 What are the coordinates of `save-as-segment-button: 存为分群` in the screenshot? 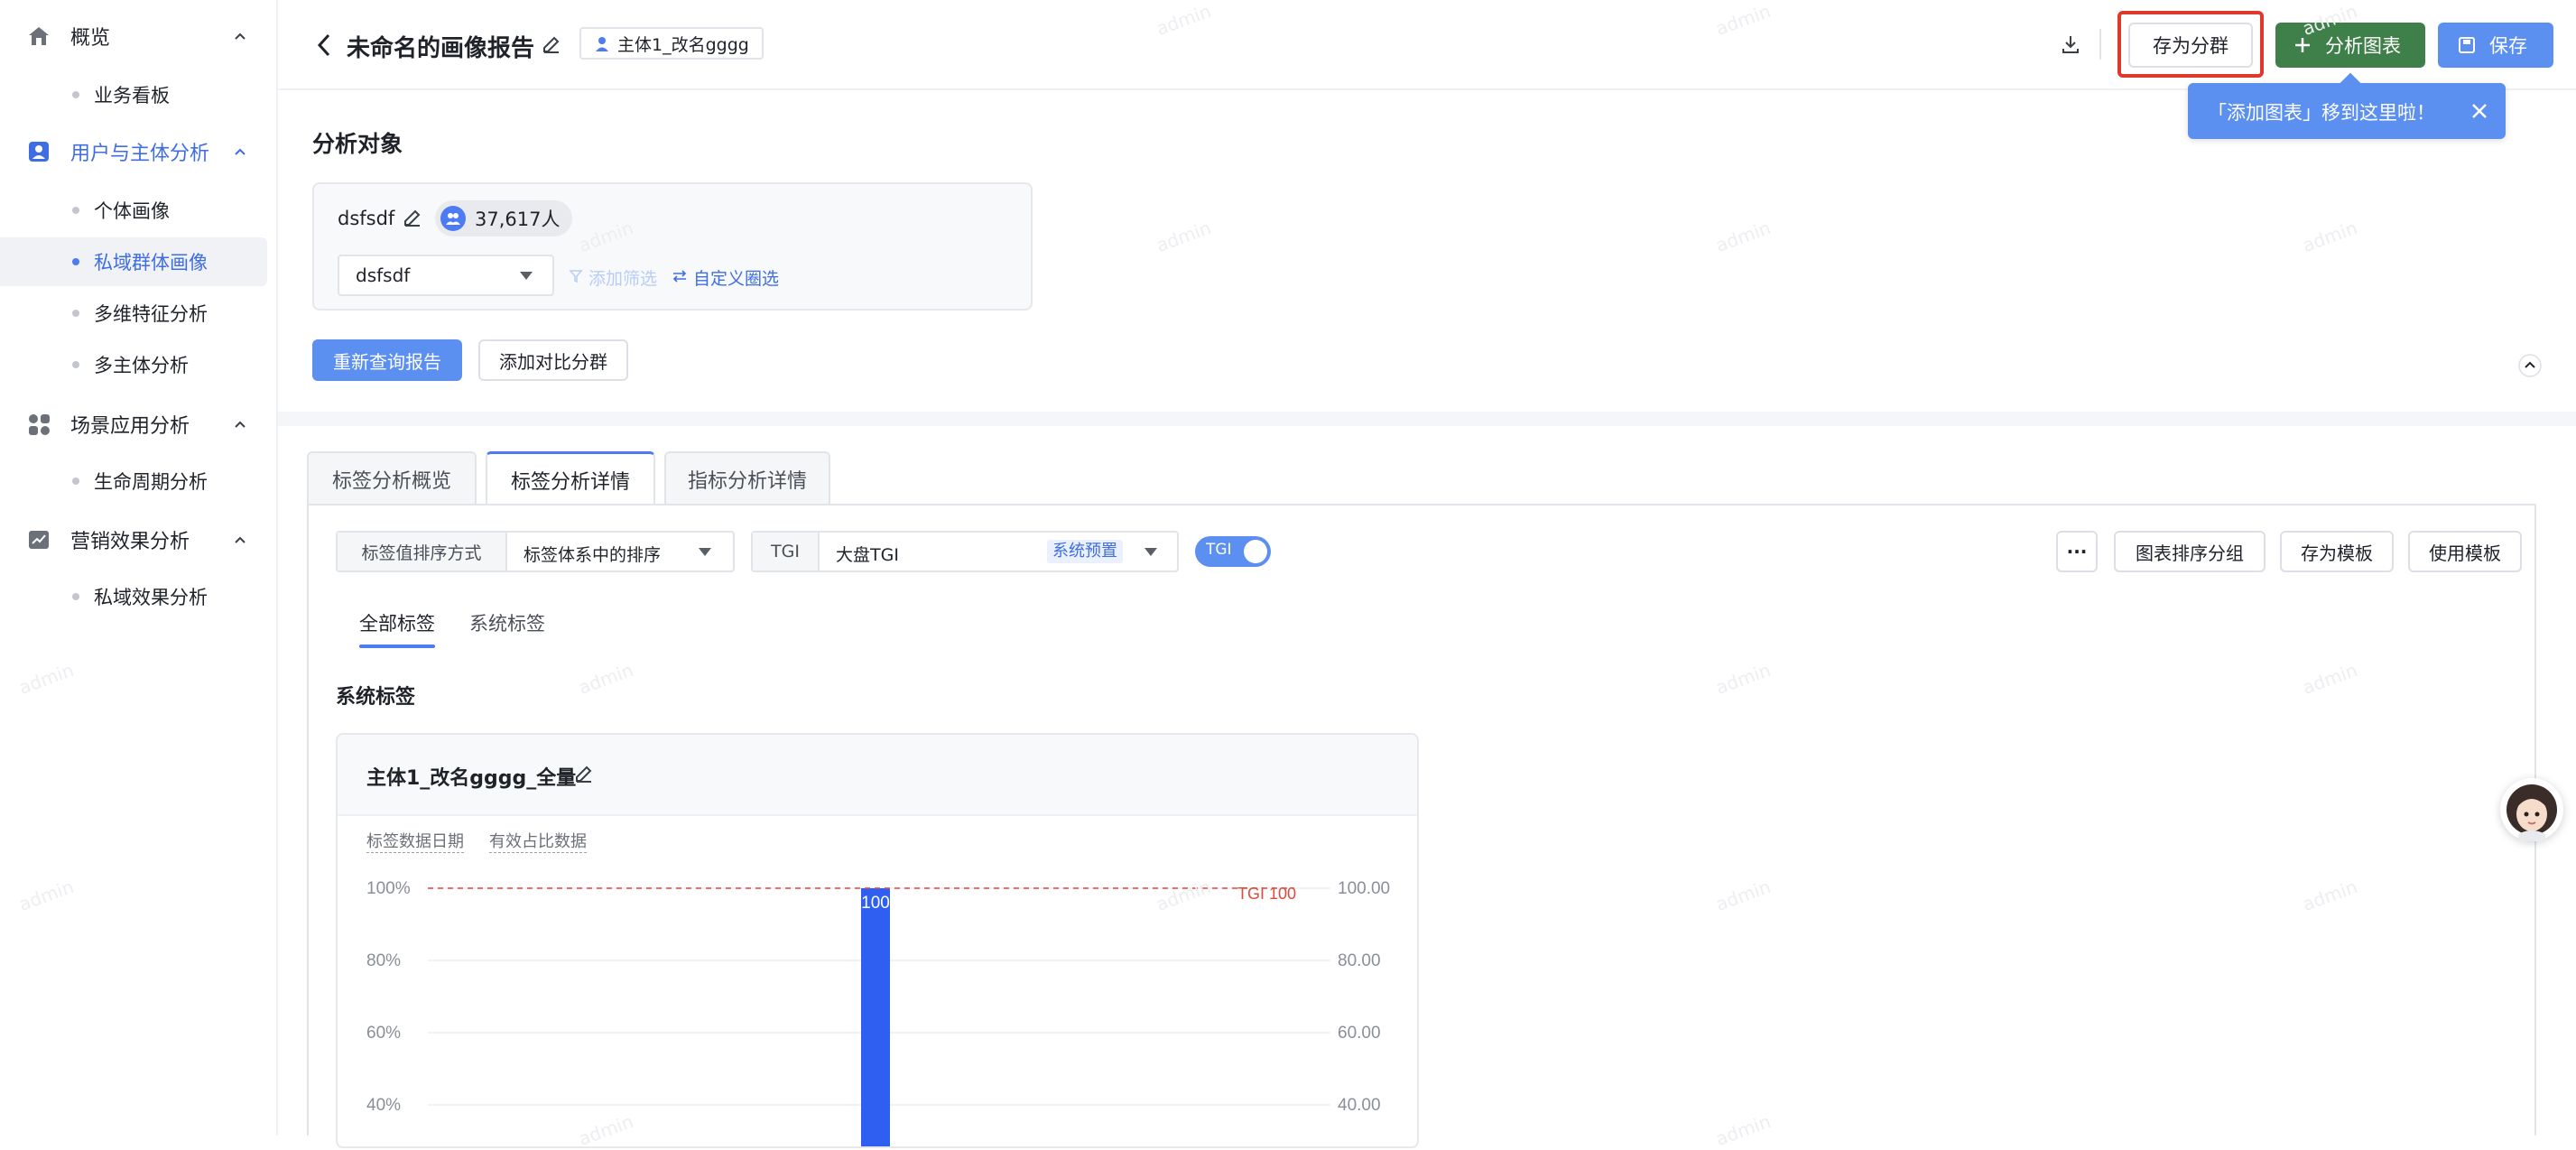 It's located at (2190, 45).